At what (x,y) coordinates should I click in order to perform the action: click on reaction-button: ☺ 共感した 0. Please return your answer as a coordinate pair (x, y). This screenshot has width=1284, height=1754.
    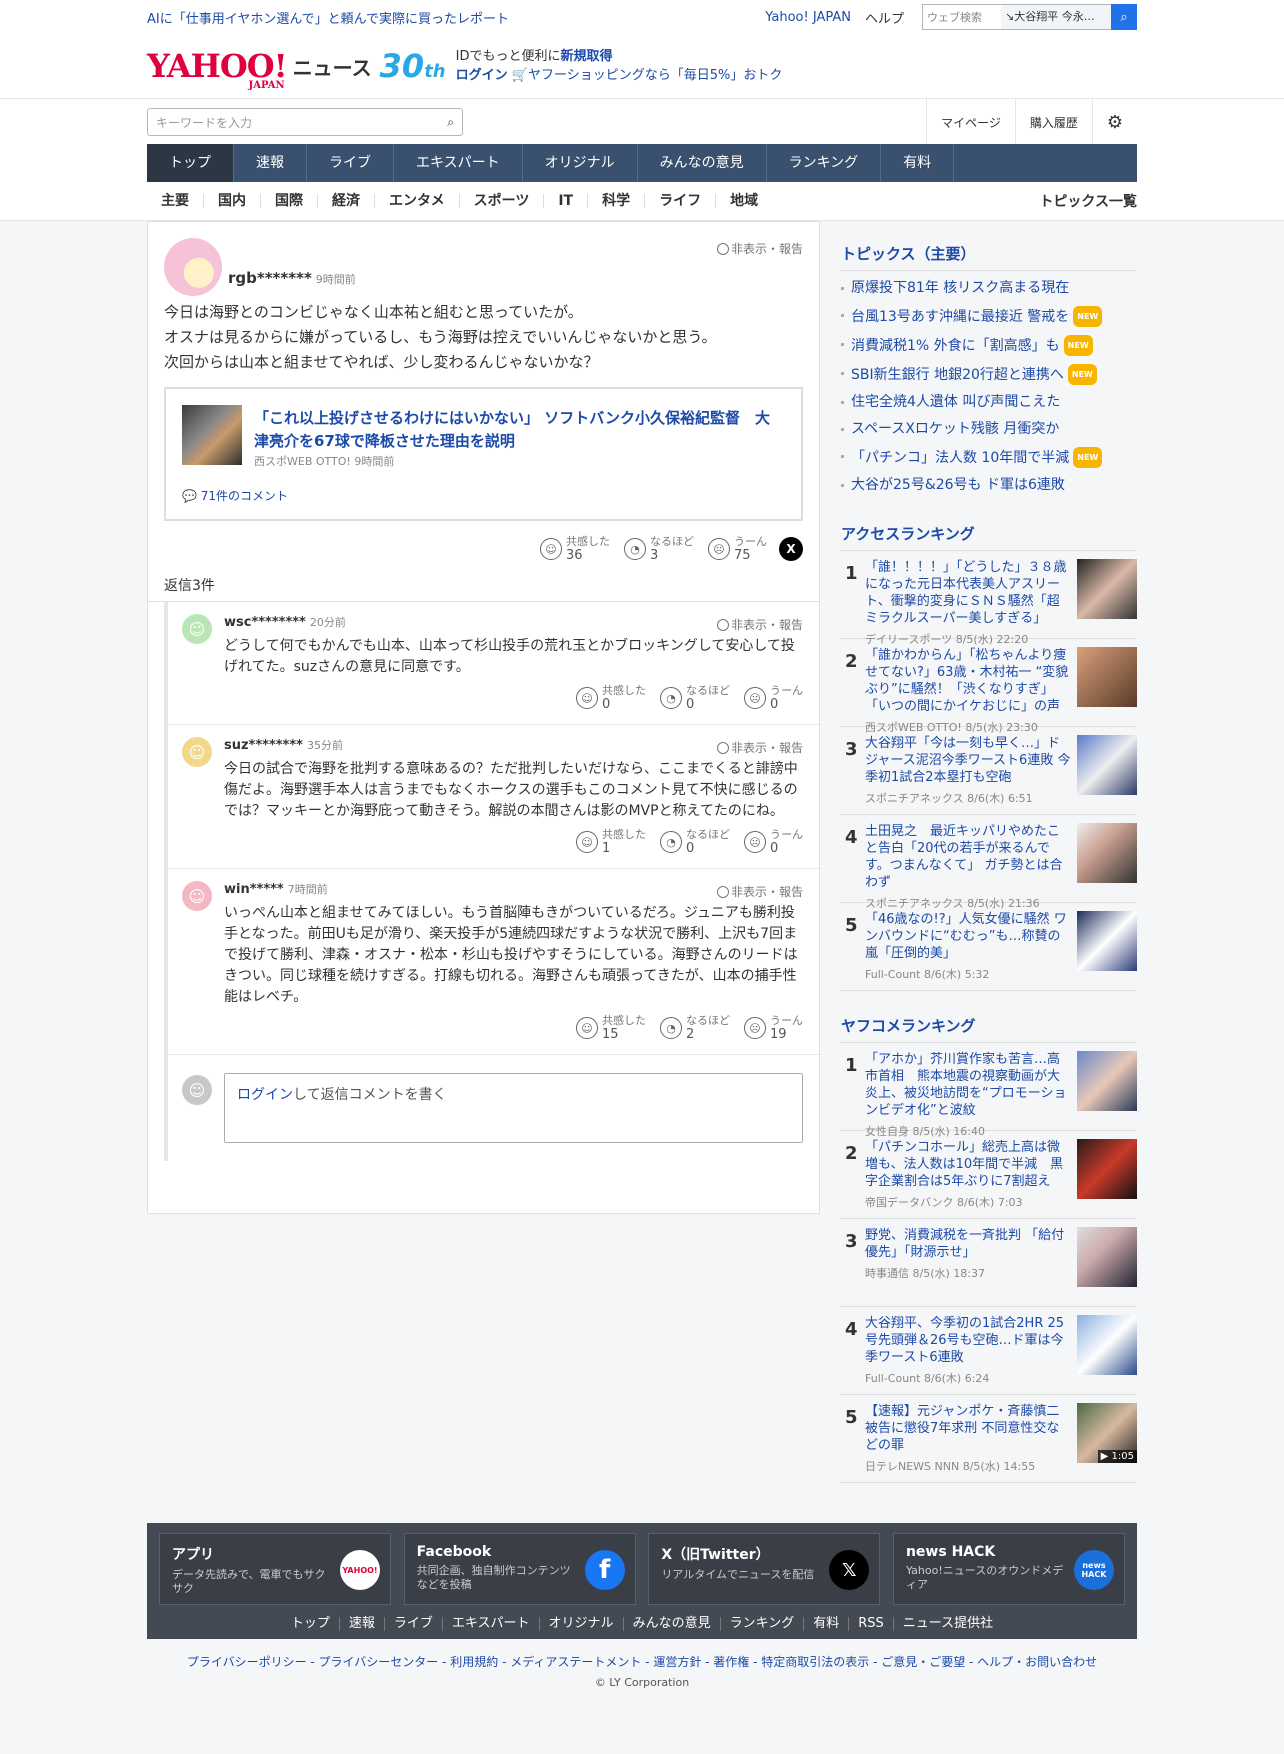
    Looking at the image, I should click on (611, 698).